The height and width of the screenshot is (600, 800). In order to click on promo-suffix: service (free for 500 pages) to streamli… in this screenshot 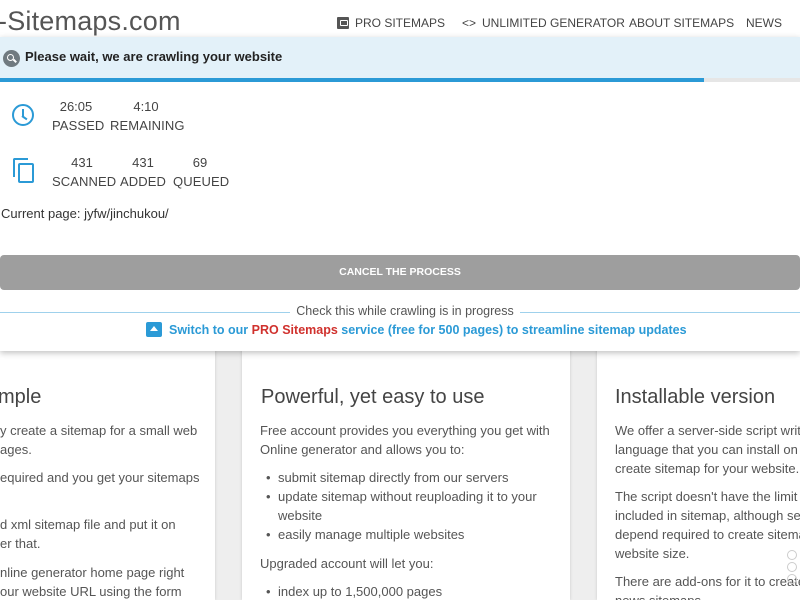, I will do `click(514, 329)`.